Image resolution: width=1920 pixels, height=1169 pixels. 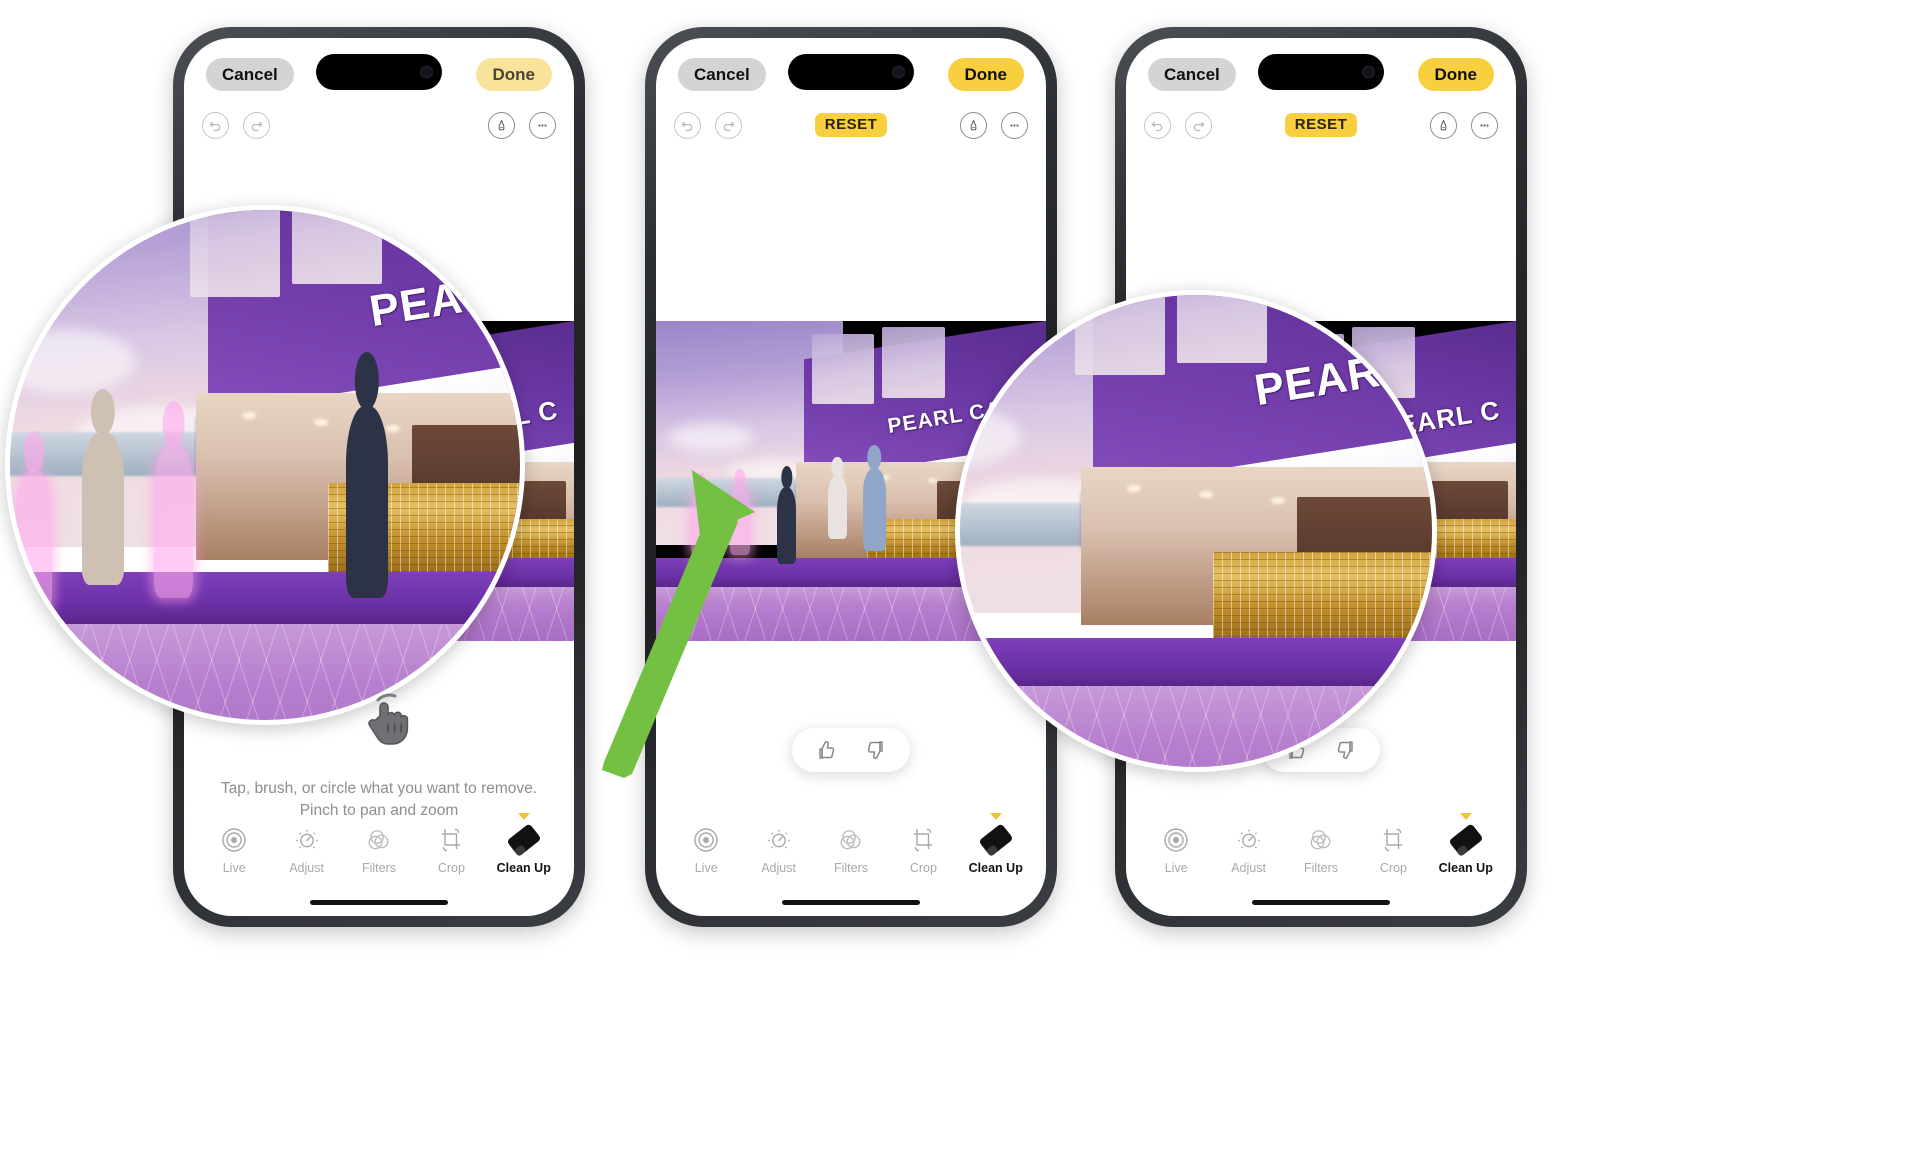 I want to click on counter-grid, so click(x=1322, y=598).